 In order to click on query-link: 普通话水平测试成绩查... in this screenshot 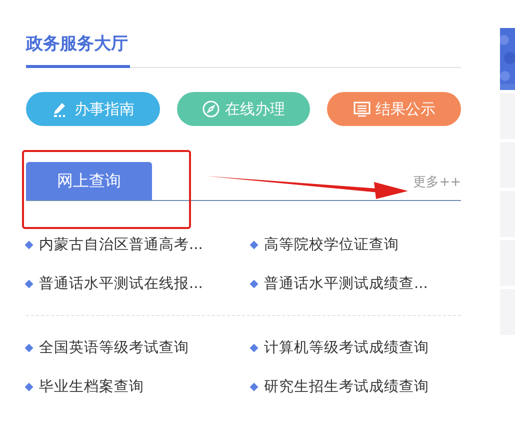, I will do `click(346, 283)`.